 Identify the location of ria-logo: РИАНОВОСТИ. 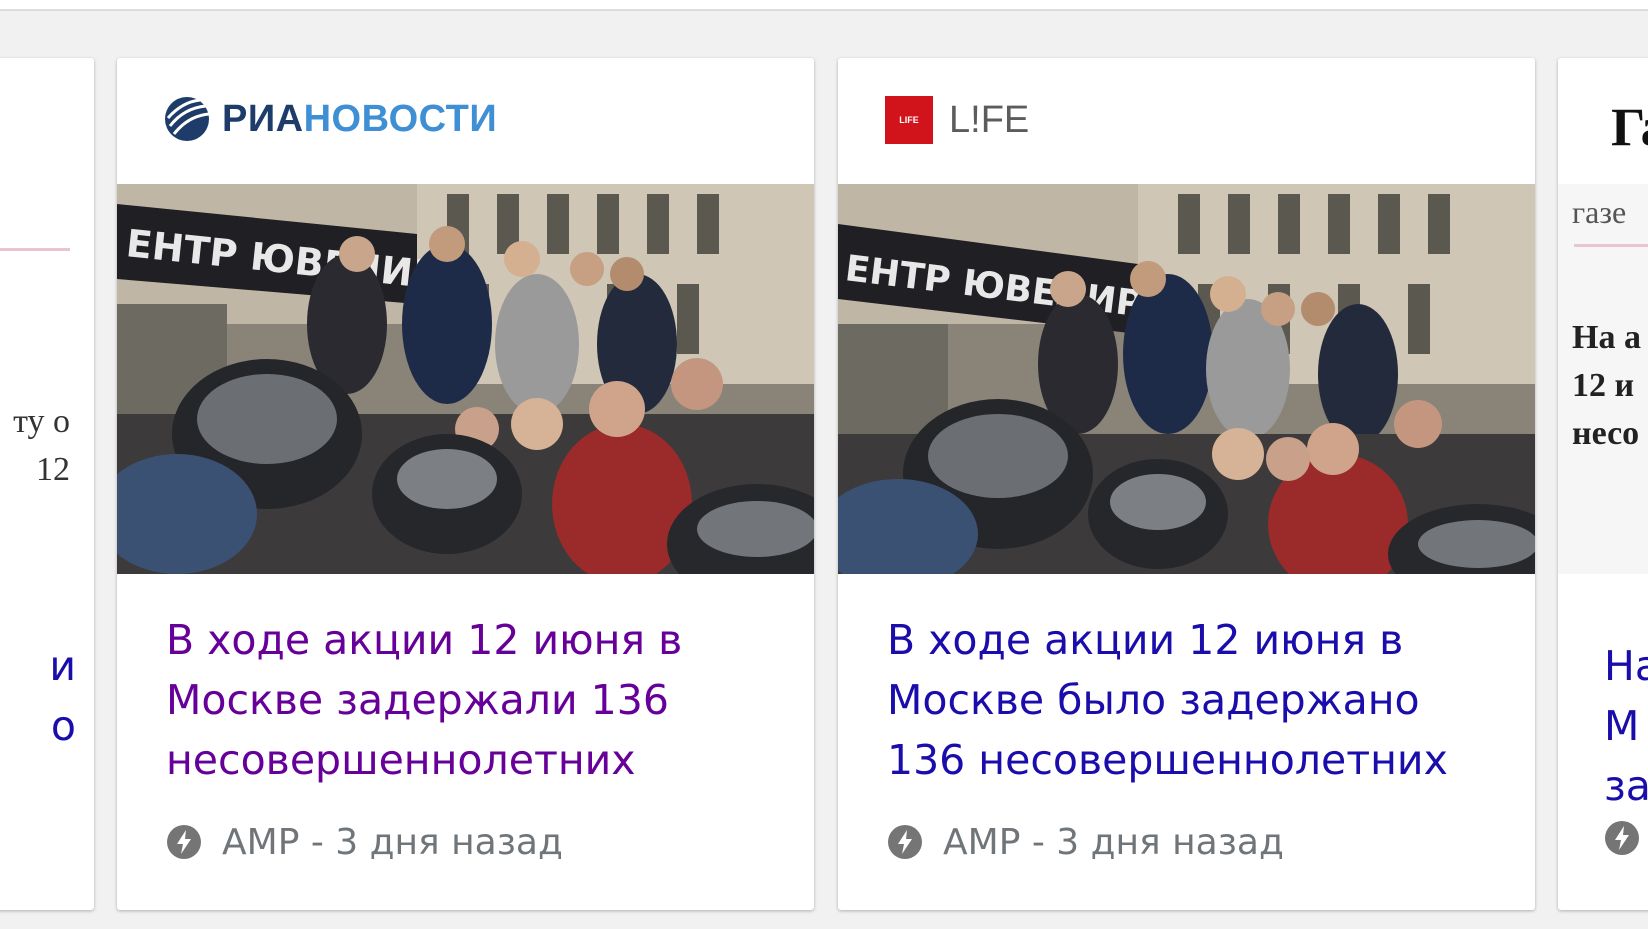
(330, 119).